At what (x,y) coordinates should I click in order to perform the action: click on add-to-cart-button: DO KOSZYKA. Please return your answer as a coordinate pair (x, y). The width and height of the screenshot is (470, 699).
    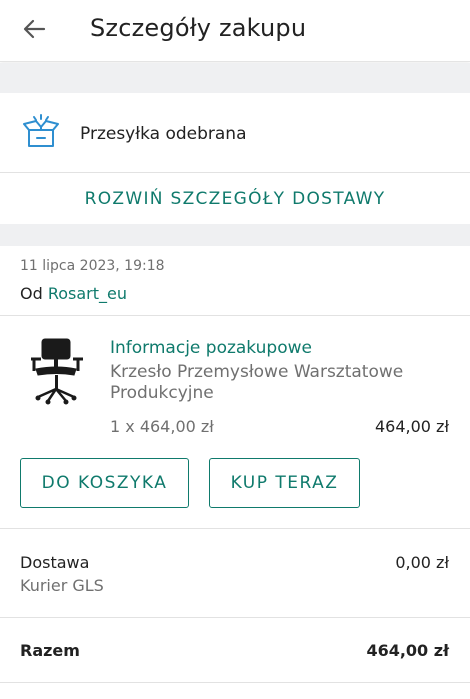
    Looking at the image, I should click on (104, 483).